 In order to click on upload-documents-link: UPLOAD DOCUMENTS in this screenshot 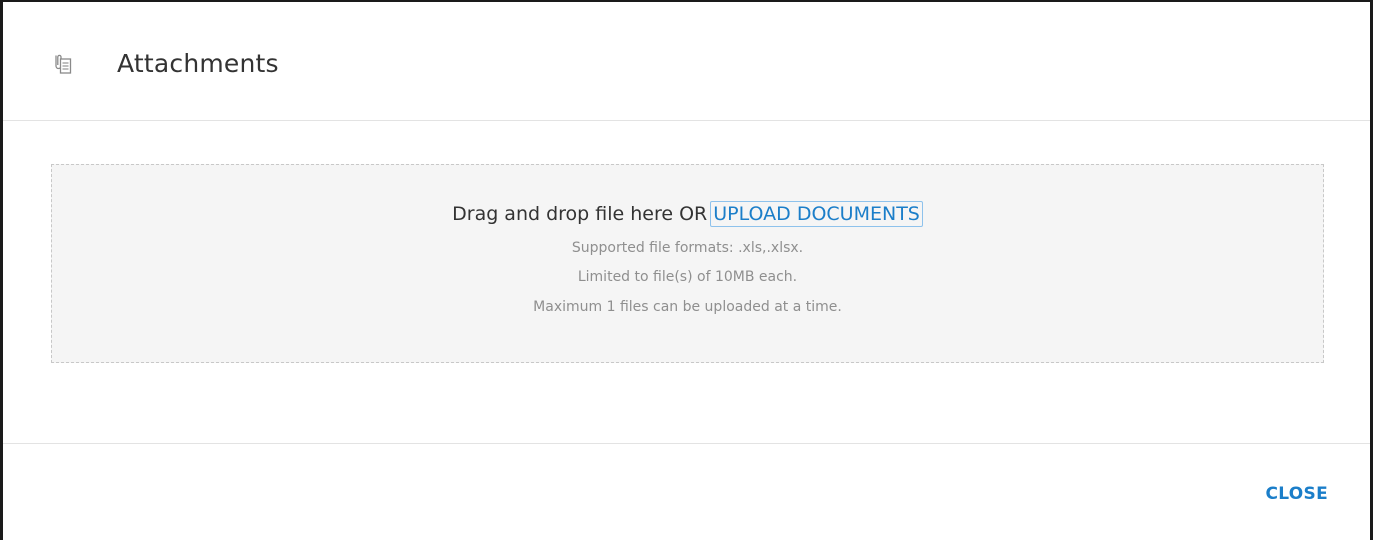, I will do `click(816, 214)`.